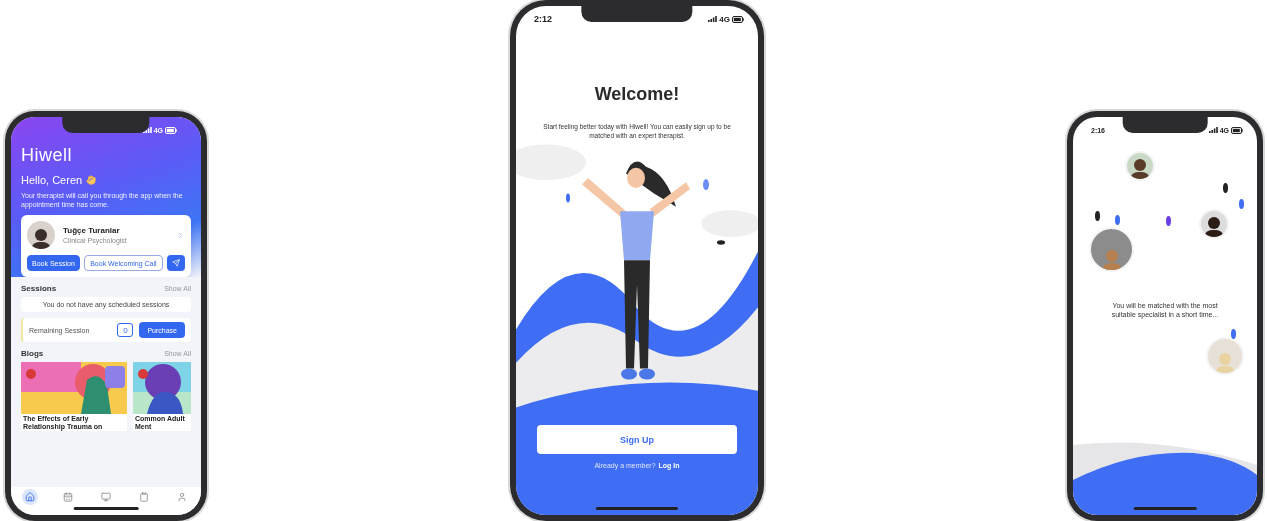  Describe the element at coordinates (125, 330) in the screenshot. I see `session-count: 0` at that location.